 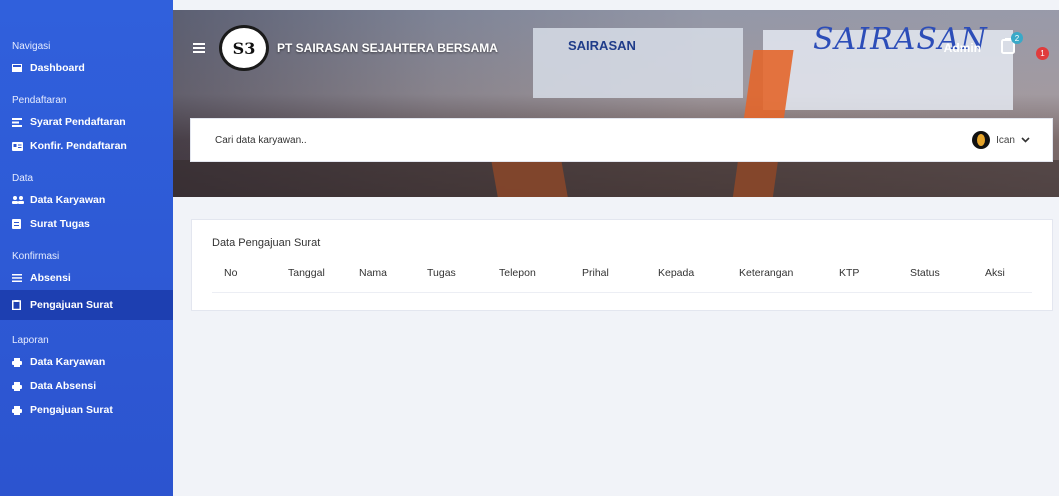 What do you see at coordinates (925, 273) in the screenshot?
I see `column-header: Status` at bounding box center [925, 273].